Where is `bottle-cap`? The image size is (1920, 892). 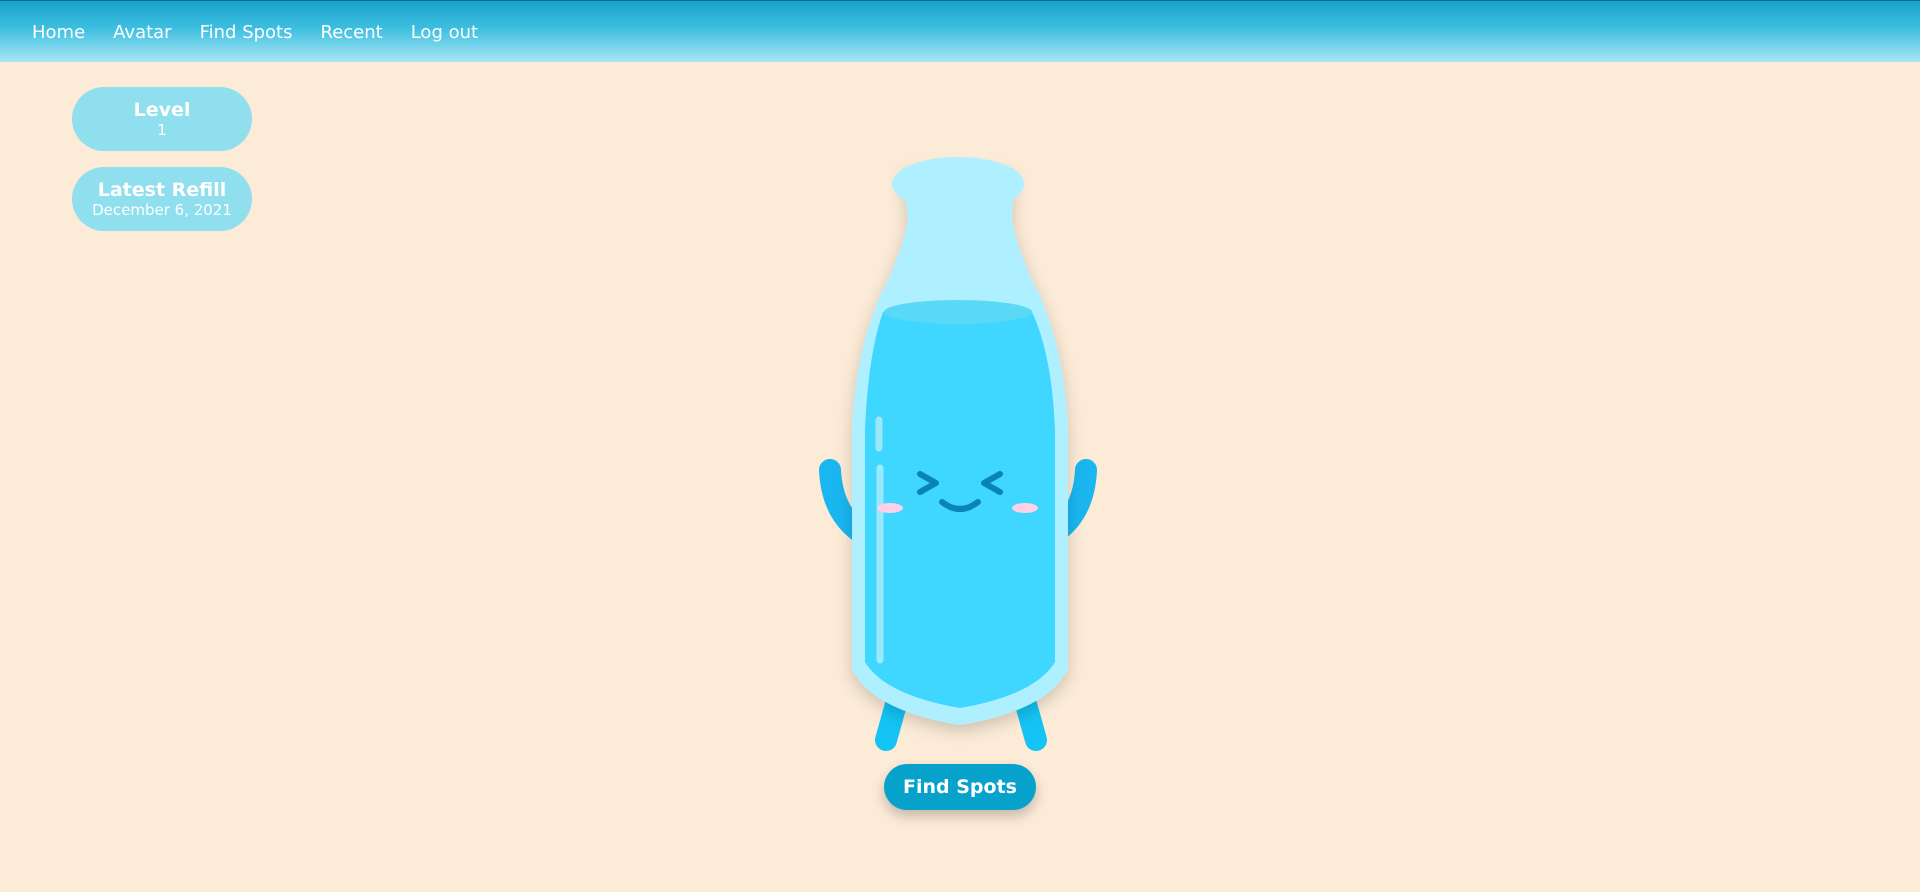
bottle-cap is located at coordinates (958, 184).